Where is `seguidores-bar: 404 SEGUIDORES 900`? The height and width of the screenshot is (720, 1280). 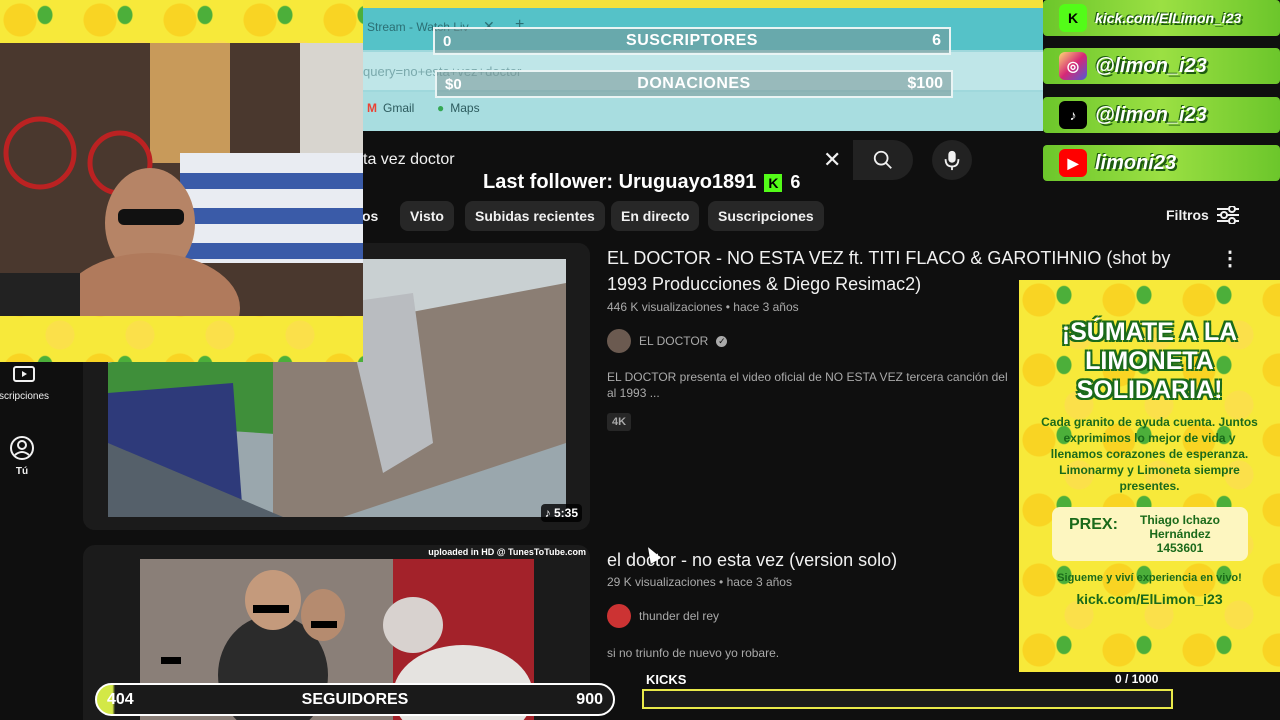
seguidores-bar: 404 SEGUIDORES 900 is located at coordinates (355, 699).